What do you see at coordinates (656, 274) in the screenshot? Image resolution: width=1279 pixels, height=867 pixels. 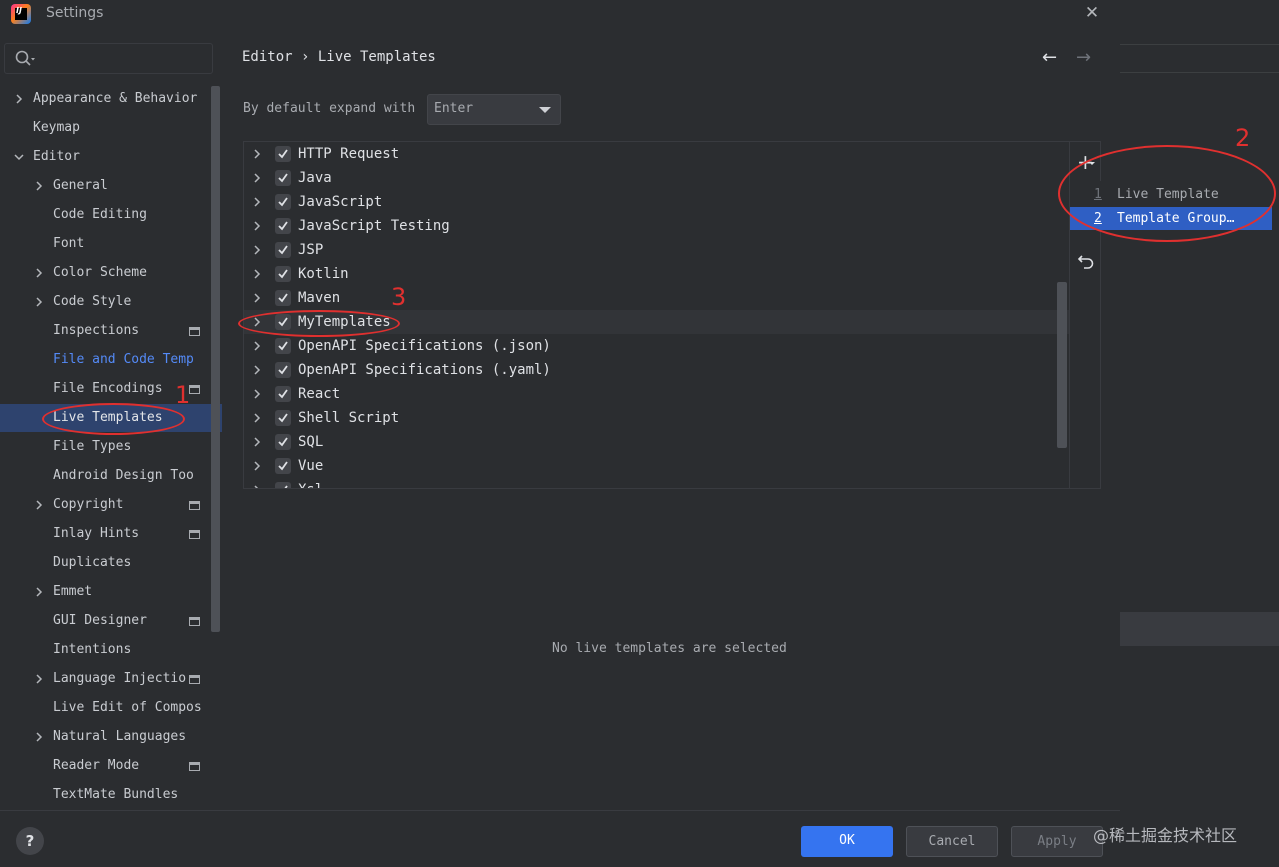 I see `template-group-row: Kotlin` at bounding box center [656, 274].